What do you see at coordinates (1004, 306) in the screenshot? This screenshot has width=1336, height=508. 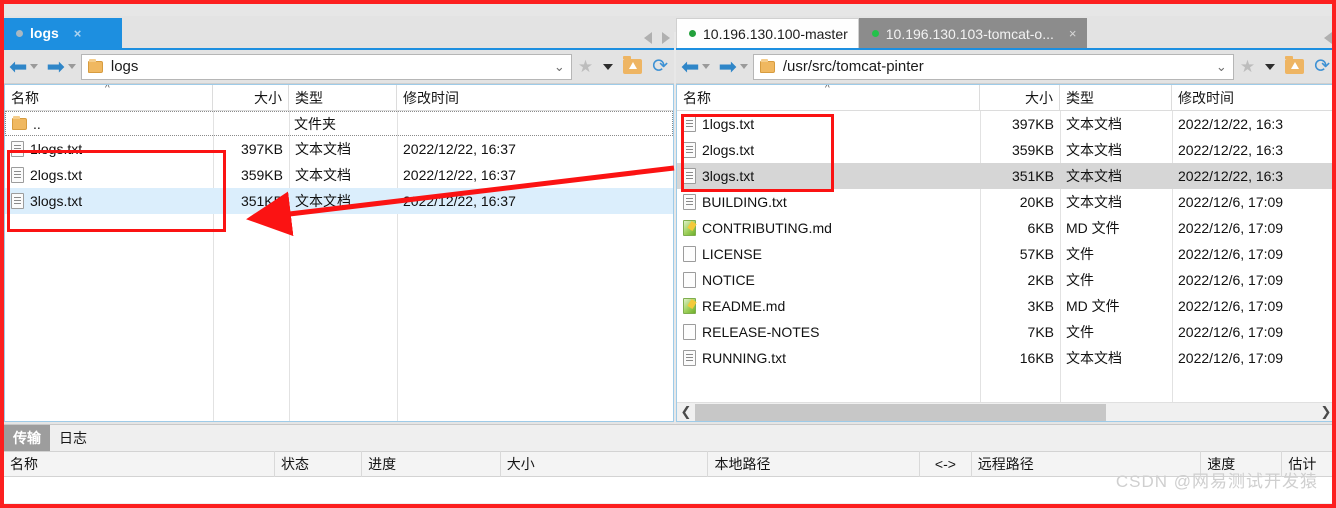 I see `table-row: README.md 3KB MD 文件 2022/12/6, 17:09` at bounding box center [1004, 306].